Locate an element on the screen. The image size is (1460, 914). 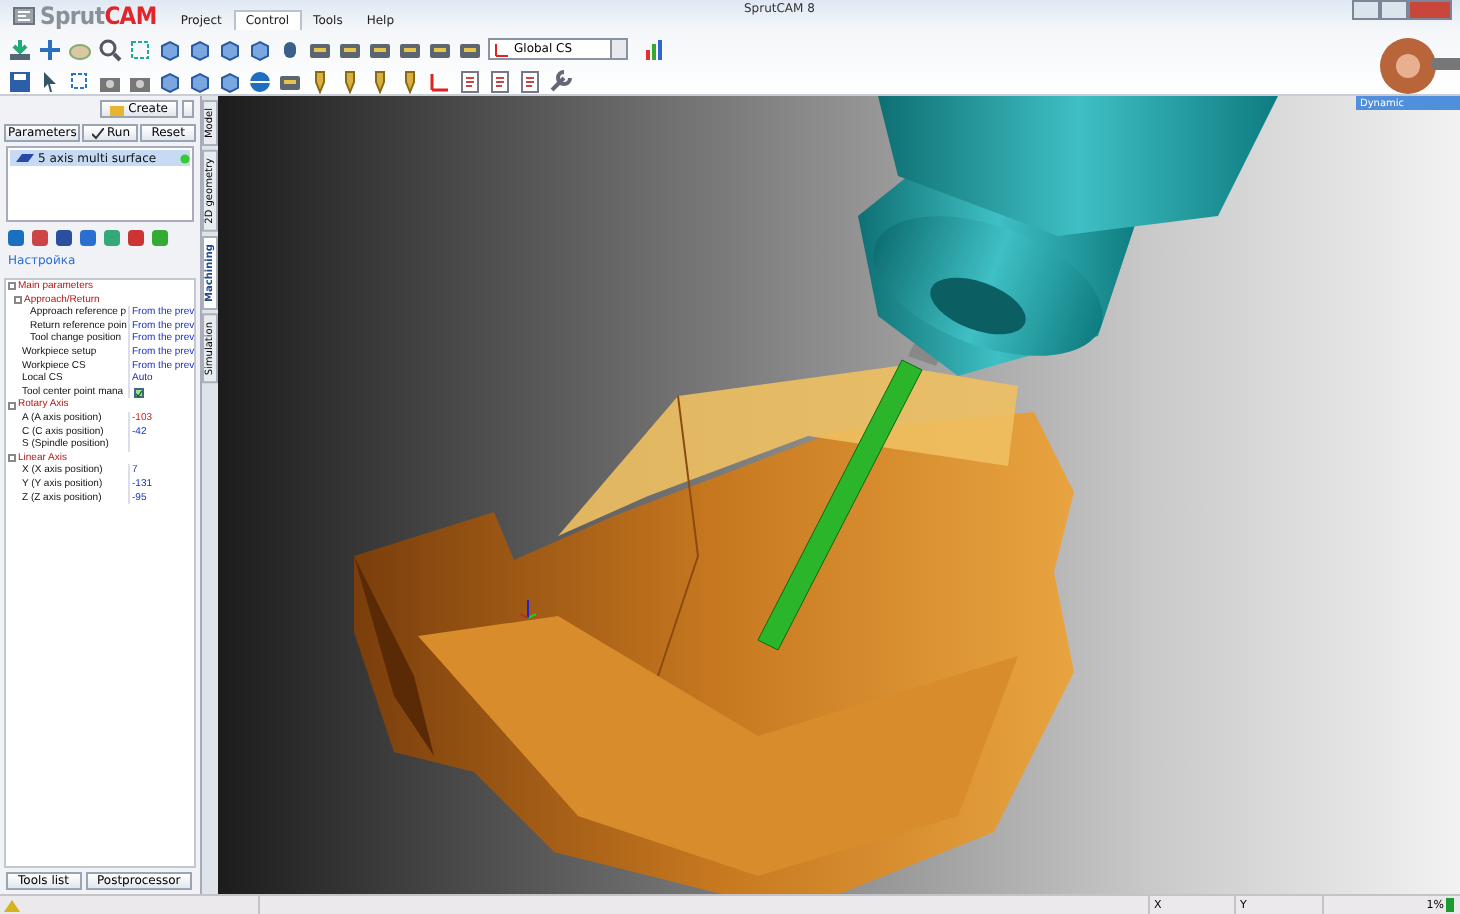
save-icon is located at coordinates (20, 81).